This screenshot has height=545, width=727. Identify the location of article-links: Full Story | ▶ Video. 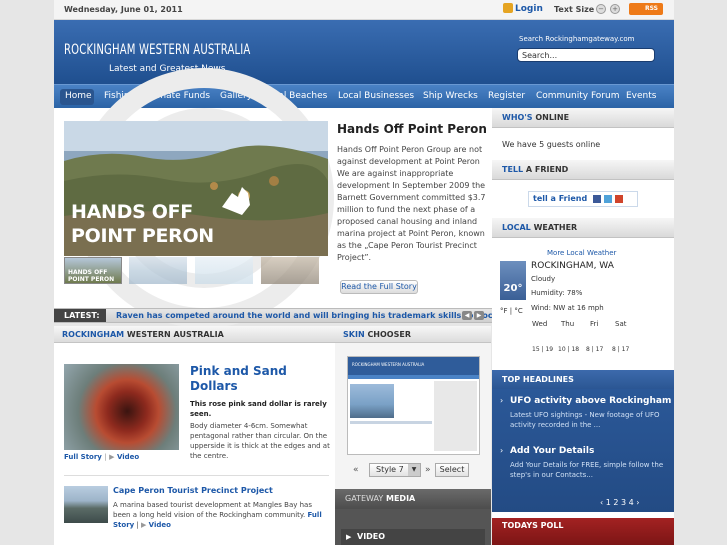
(101, 457).